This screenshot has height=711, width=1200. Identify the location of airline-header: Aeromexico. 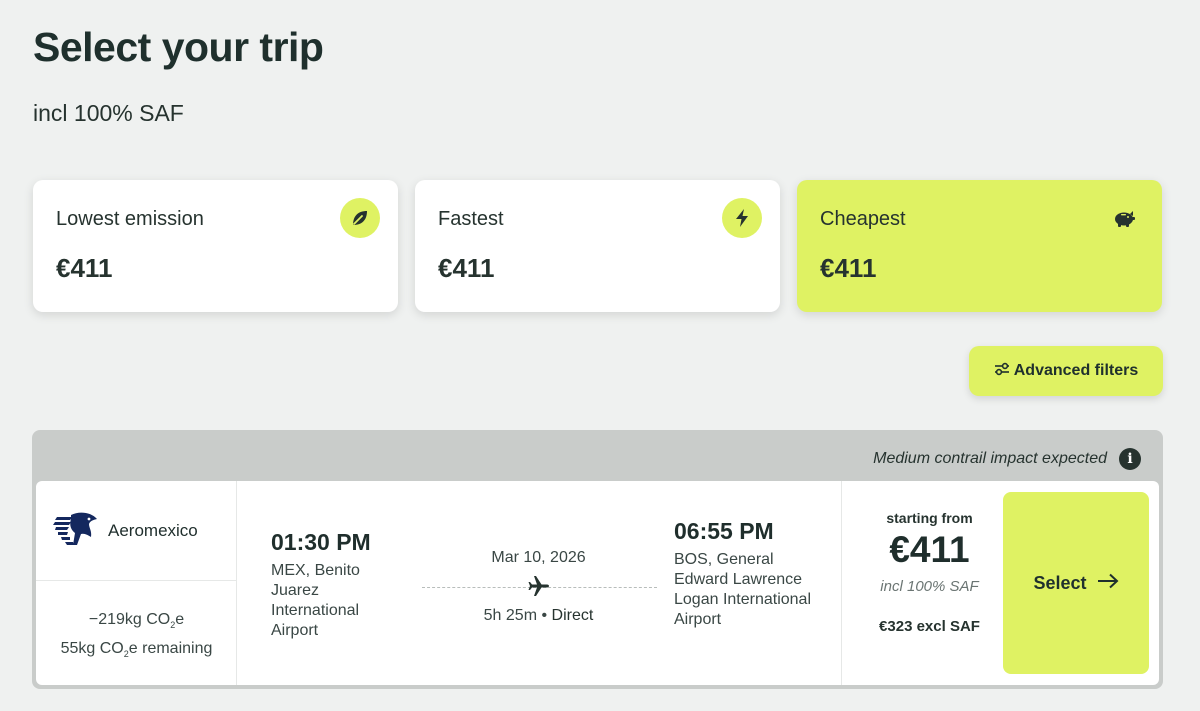
(136, 531).